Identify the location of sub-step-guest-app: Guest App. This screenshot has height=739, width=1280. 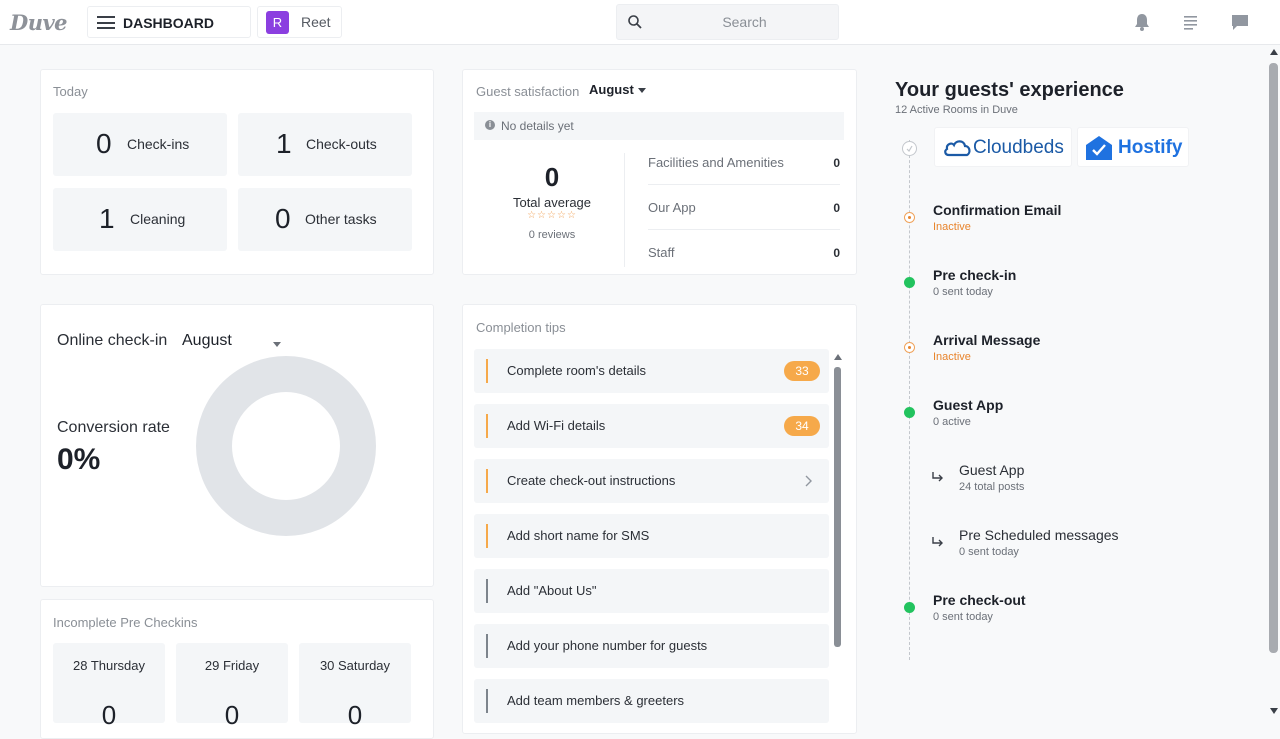
(991, 470).